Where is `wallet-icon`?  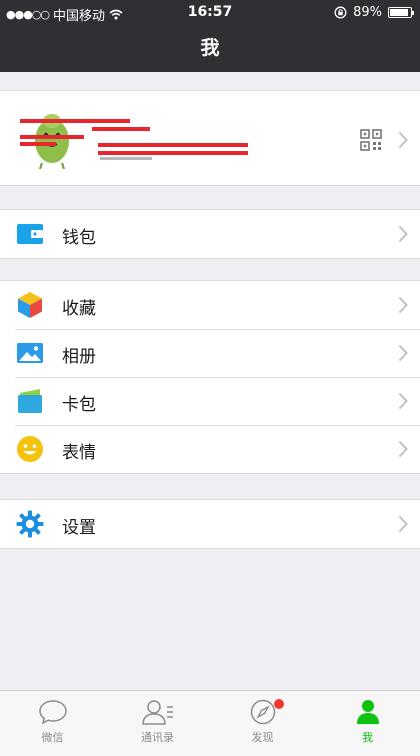
wallet-icon is located at coordinates (30, 234).